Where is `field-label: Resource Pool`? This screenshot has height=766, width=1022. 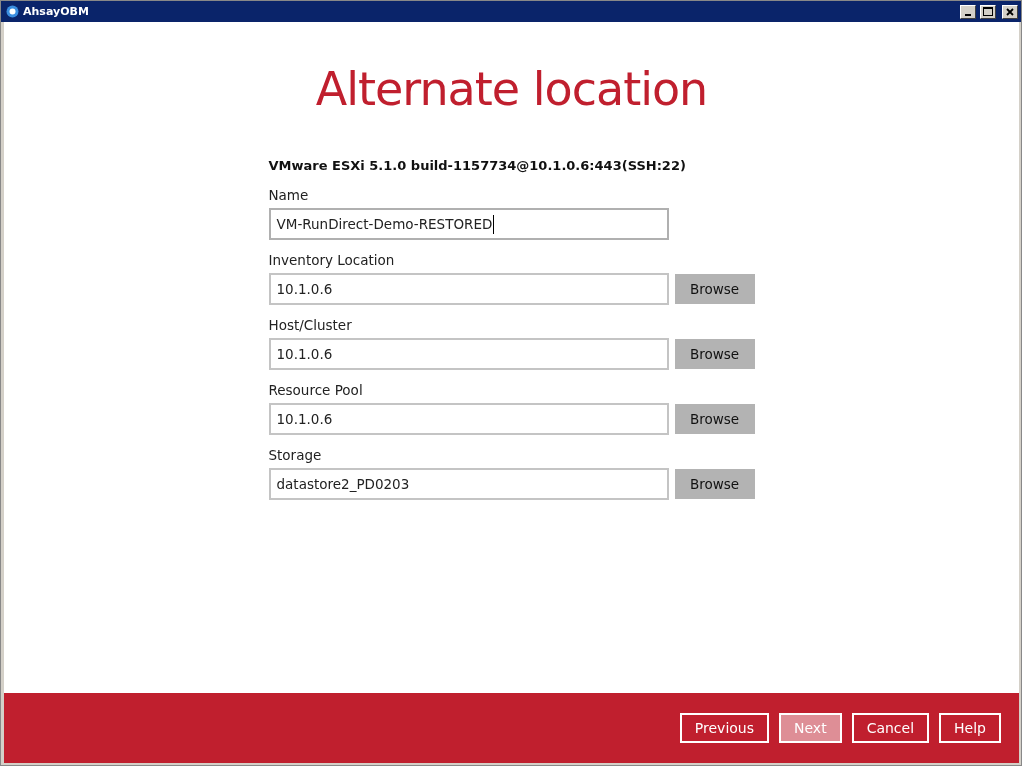 field-label: Resource Pool is located at coordinates (316, 390).